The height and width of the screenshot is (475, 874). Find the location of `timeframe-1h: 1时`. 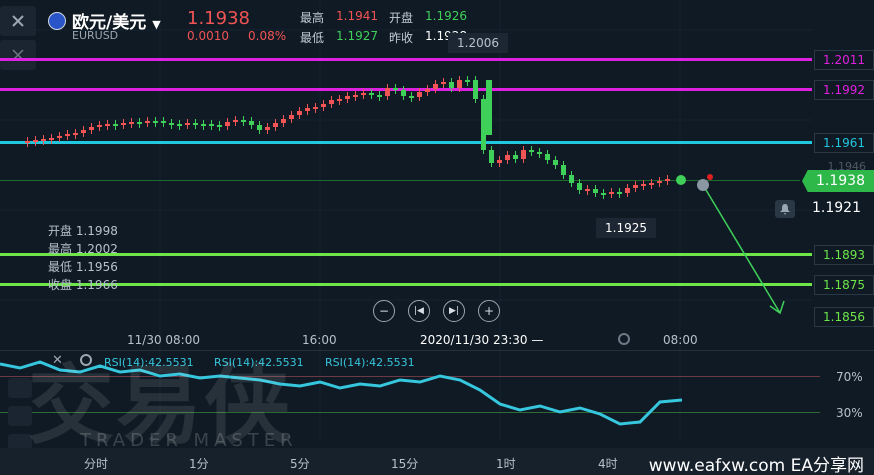

timeframe-1h: 1时 is located at coordinates (506, 463).